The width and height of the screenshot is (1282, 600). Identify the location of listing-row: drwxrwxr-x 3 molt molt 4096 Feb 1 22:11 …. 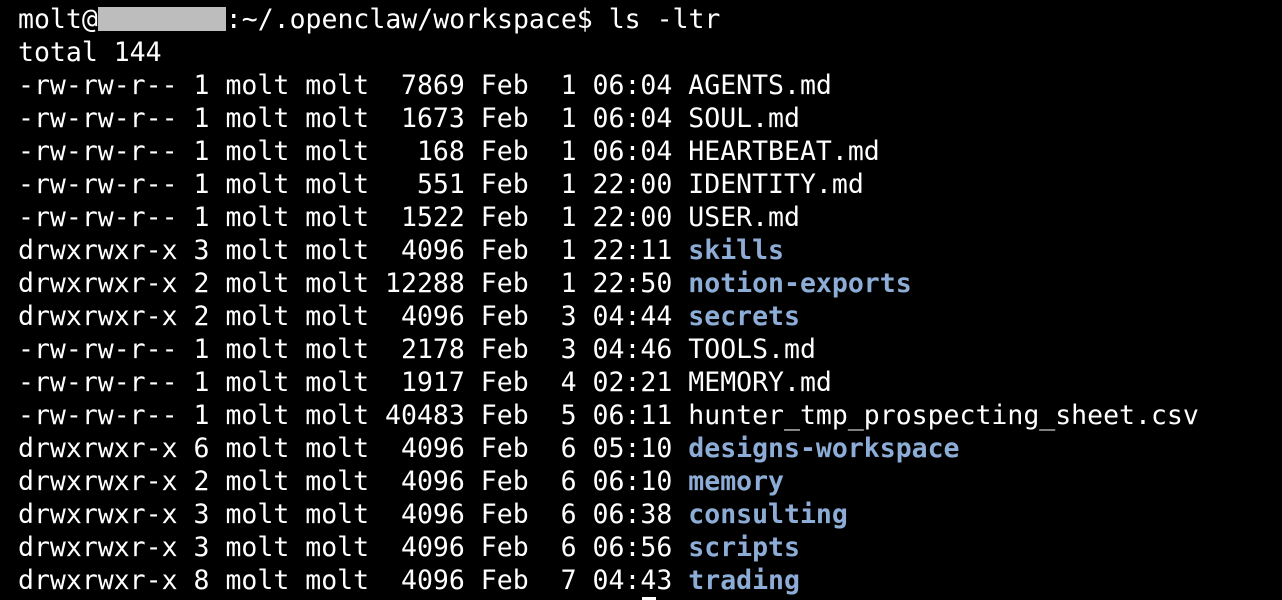
(641, 250).